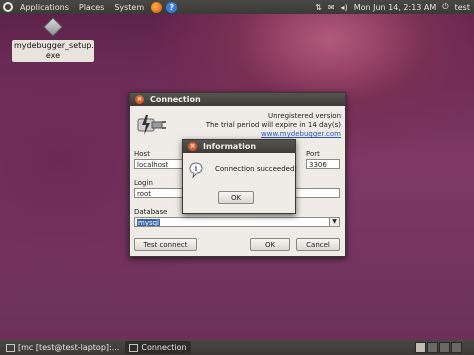  I want to click on applications-menu: Applications, so click(44, 7).